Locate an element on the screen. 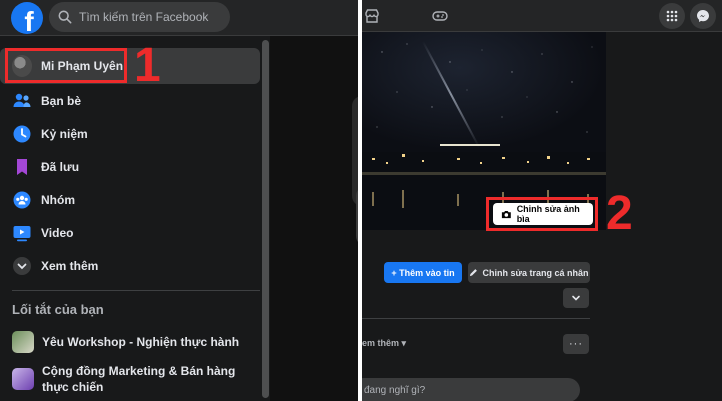 The height and width of the screenshot is (401, 722). sidebar-item-label: Kỷ niệm is located at coordinates (64, 133).